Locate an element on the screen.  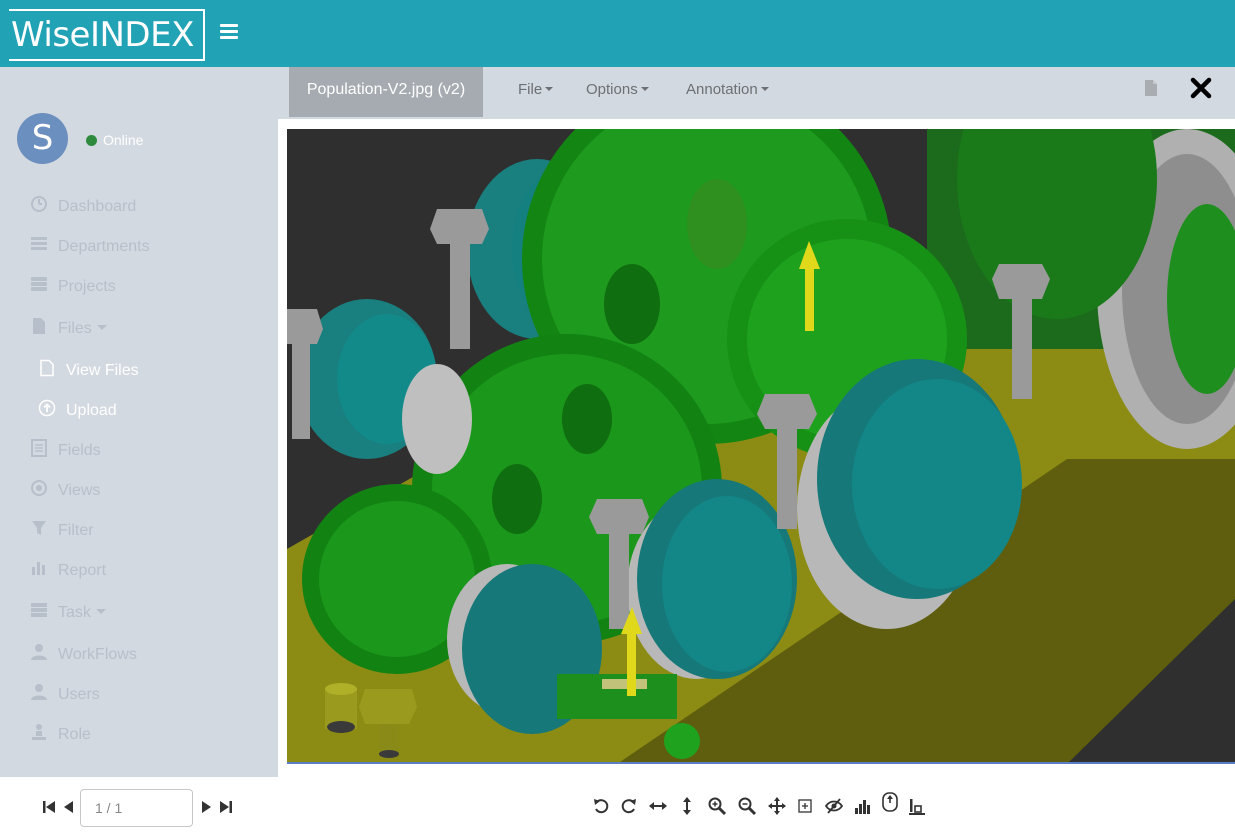
zoom-in-icon is located at coordinates (717, 806).